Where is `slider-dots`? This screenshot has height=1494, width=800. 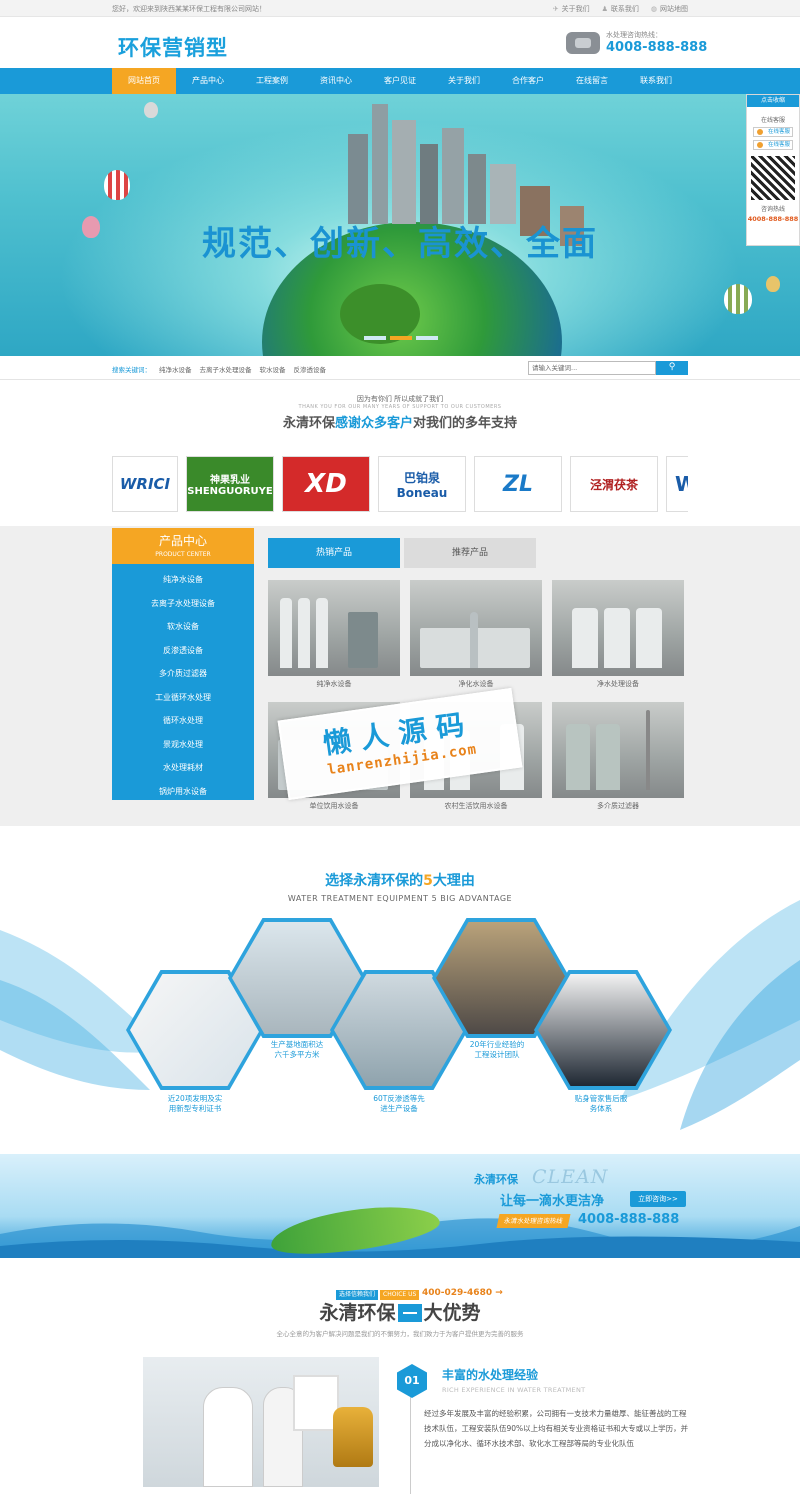 slider-dots is located at coordinates (401, 338).